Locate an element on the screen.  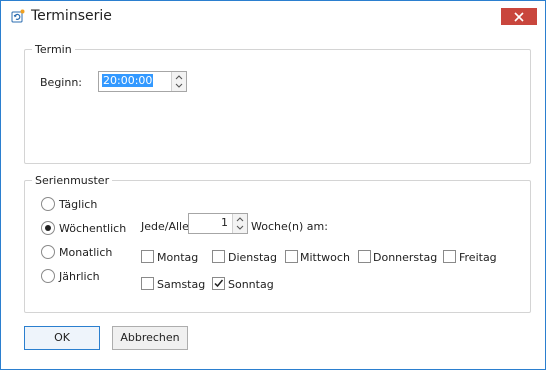
interval-spin-buttons is located at coordinates (239, 223).